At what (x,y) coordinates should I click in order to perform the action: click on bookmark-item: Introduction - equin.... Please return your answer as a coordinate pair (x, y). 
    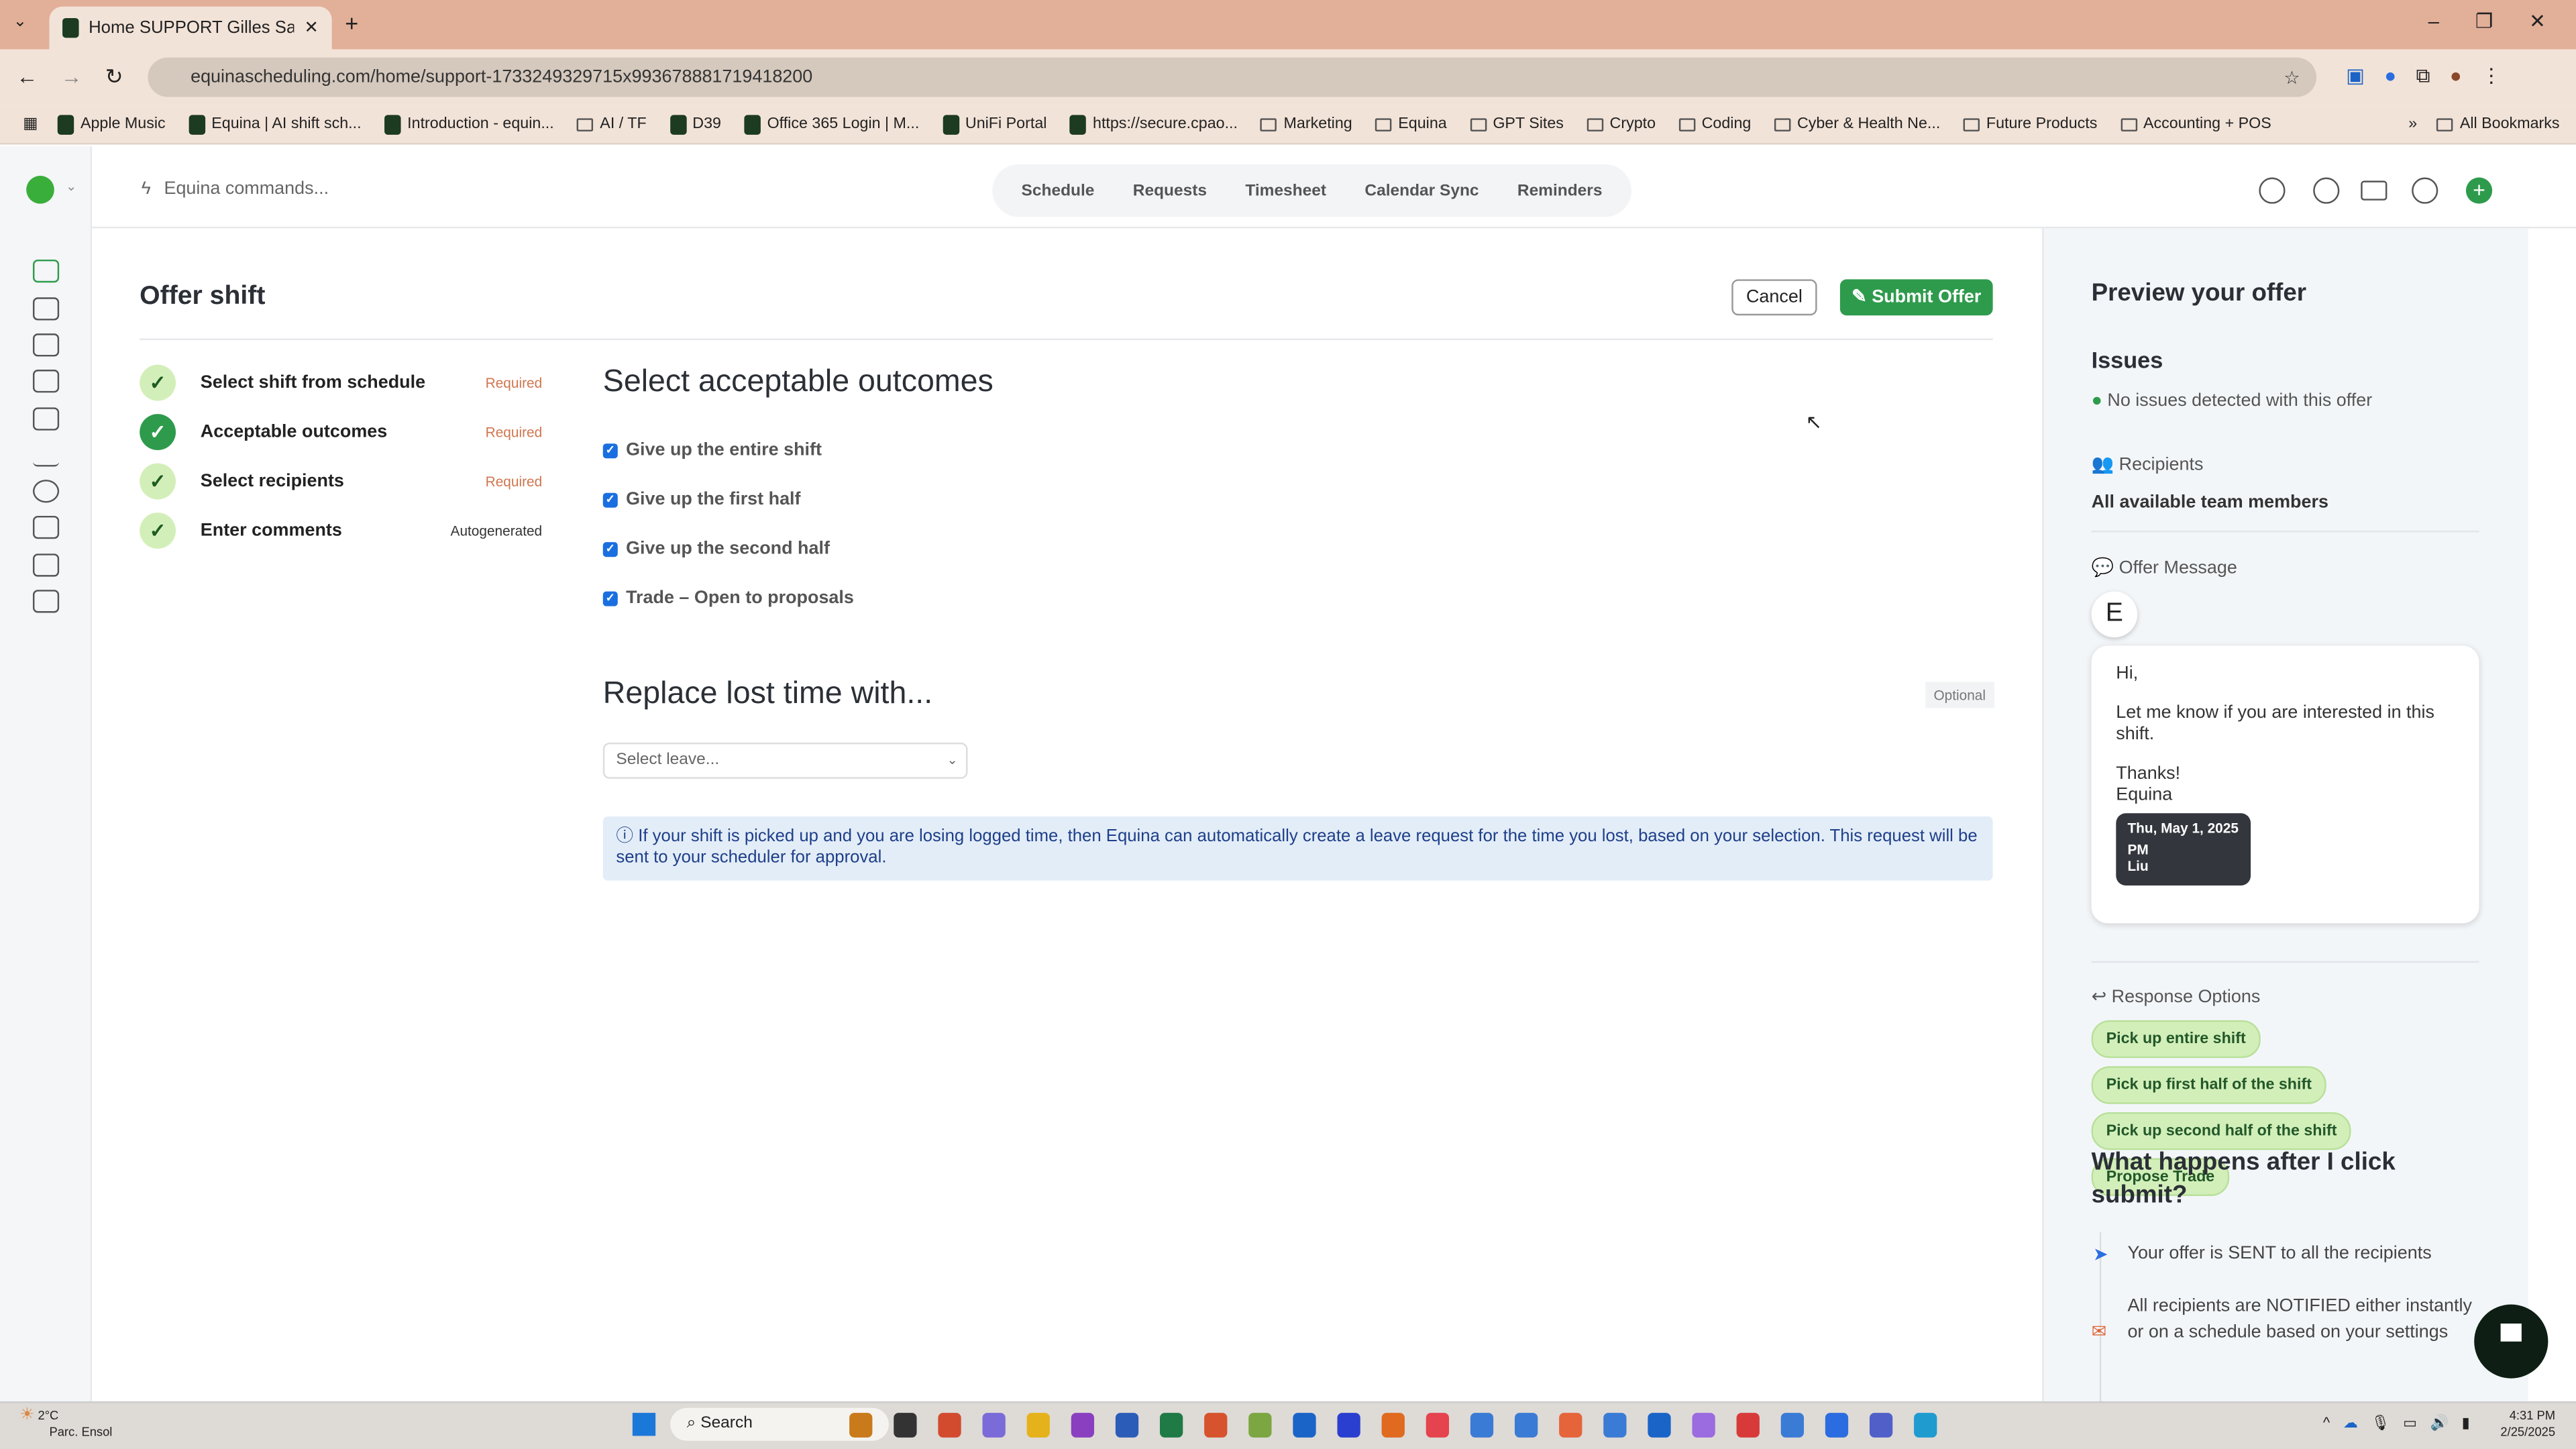
    Looking at the image, I should click on (469, 124).